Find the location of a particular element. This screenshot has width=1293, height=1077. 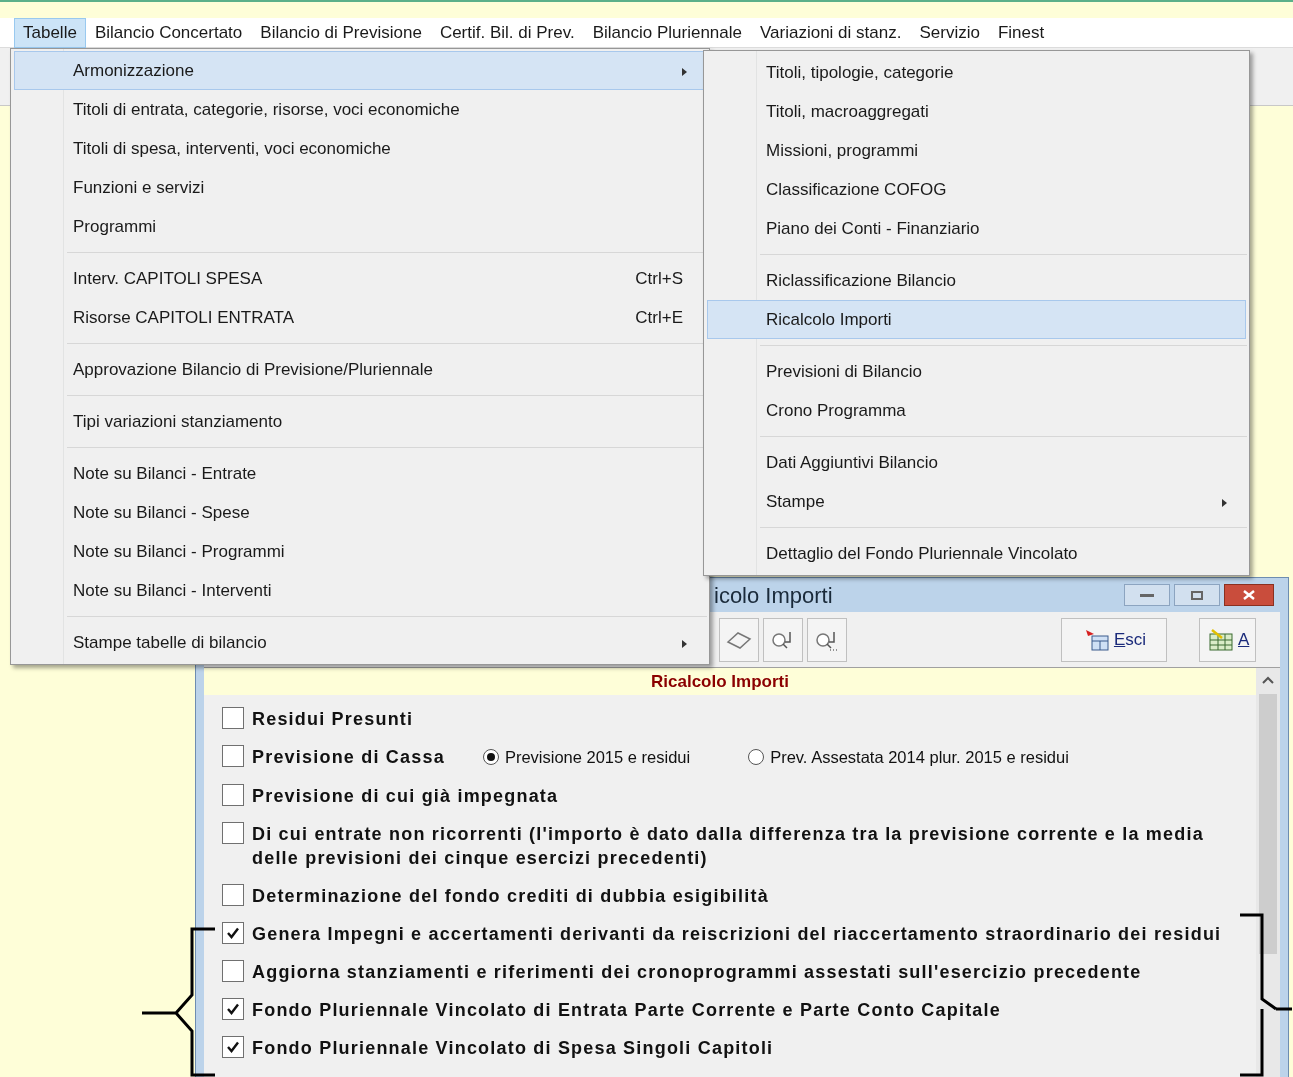

menu-bar-item: Finest is located at coordinates (1021, 32).